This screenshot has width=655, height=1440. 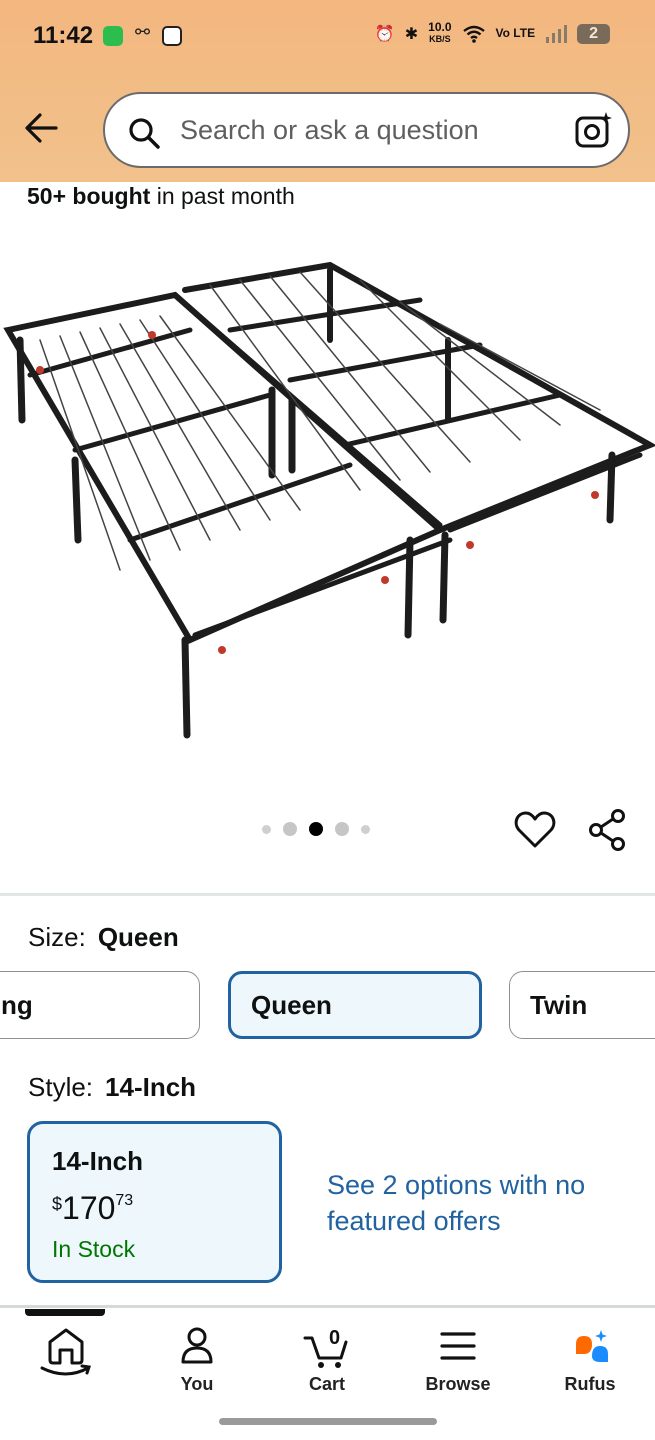 I want to click on tab-label: Cart, so click(x=326, y=1384).